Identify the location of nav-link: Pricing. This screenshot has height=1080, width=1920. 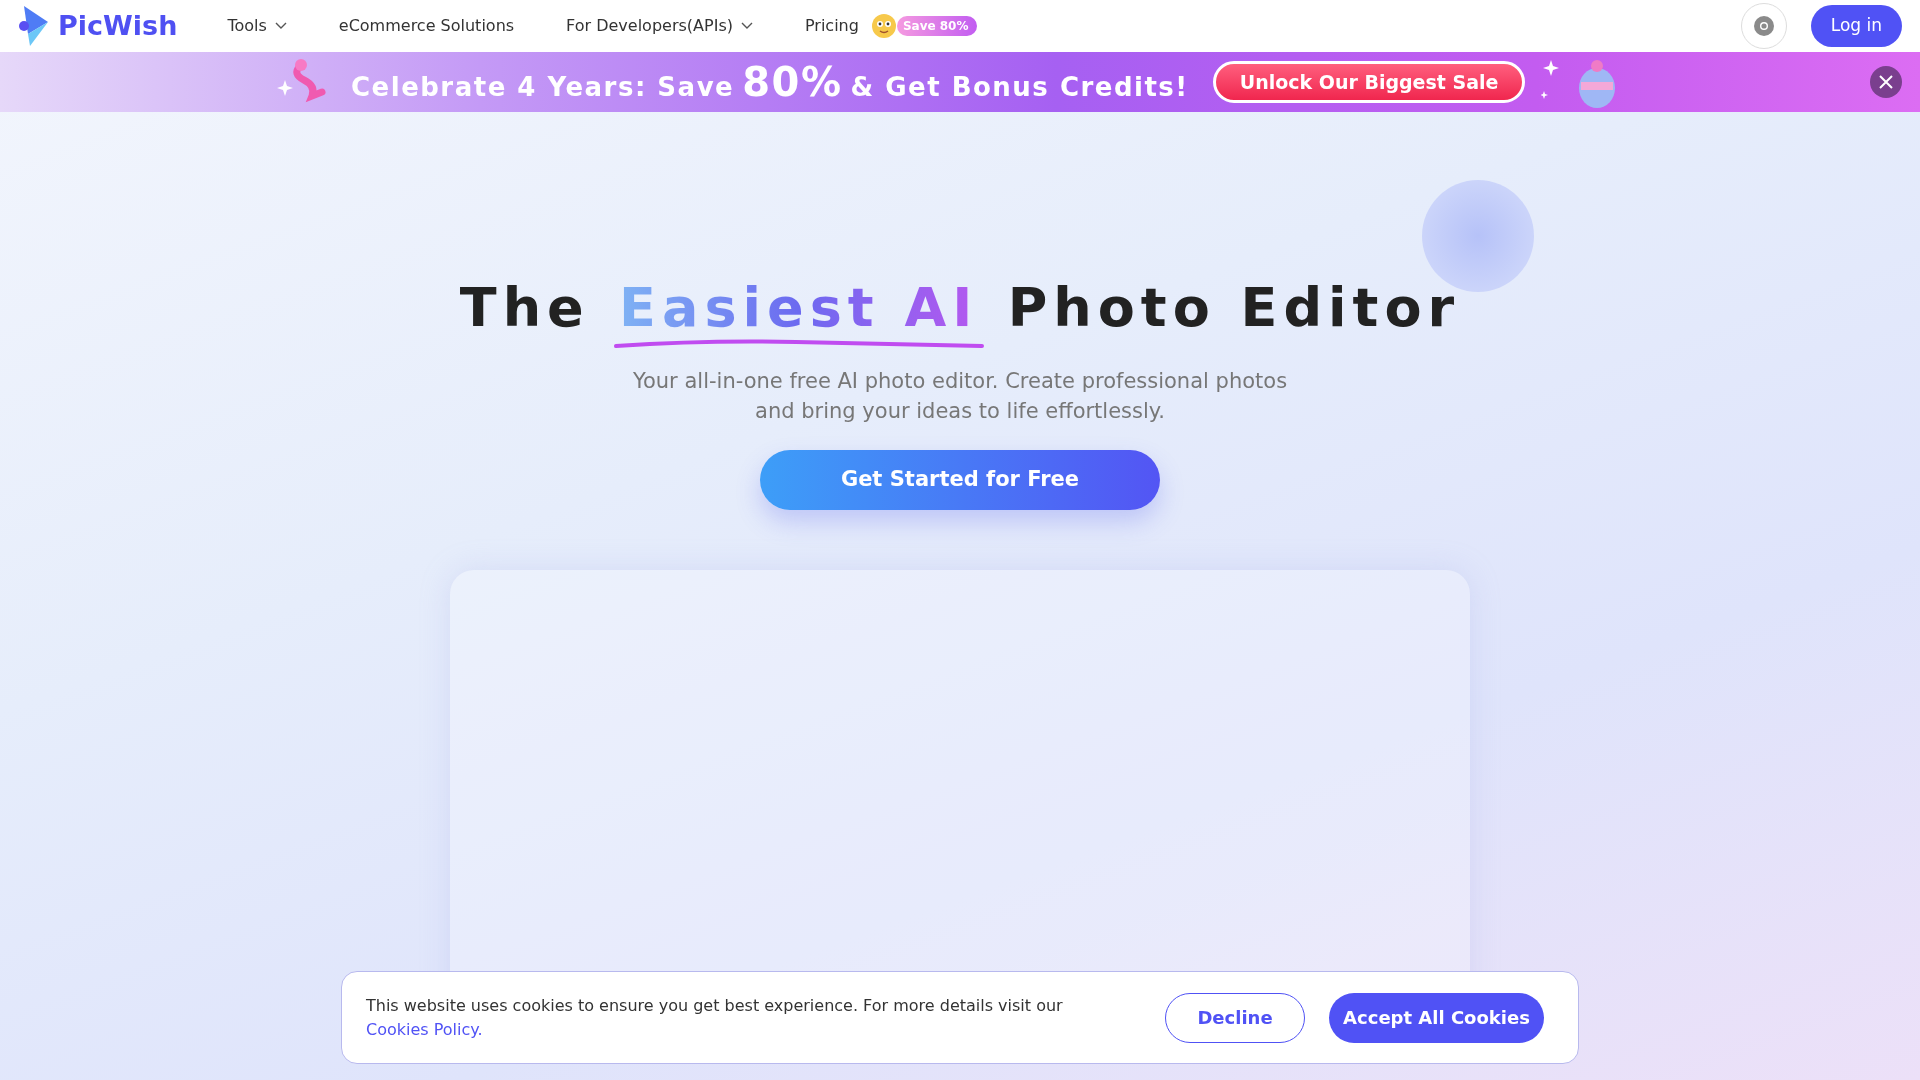
(831, 26).